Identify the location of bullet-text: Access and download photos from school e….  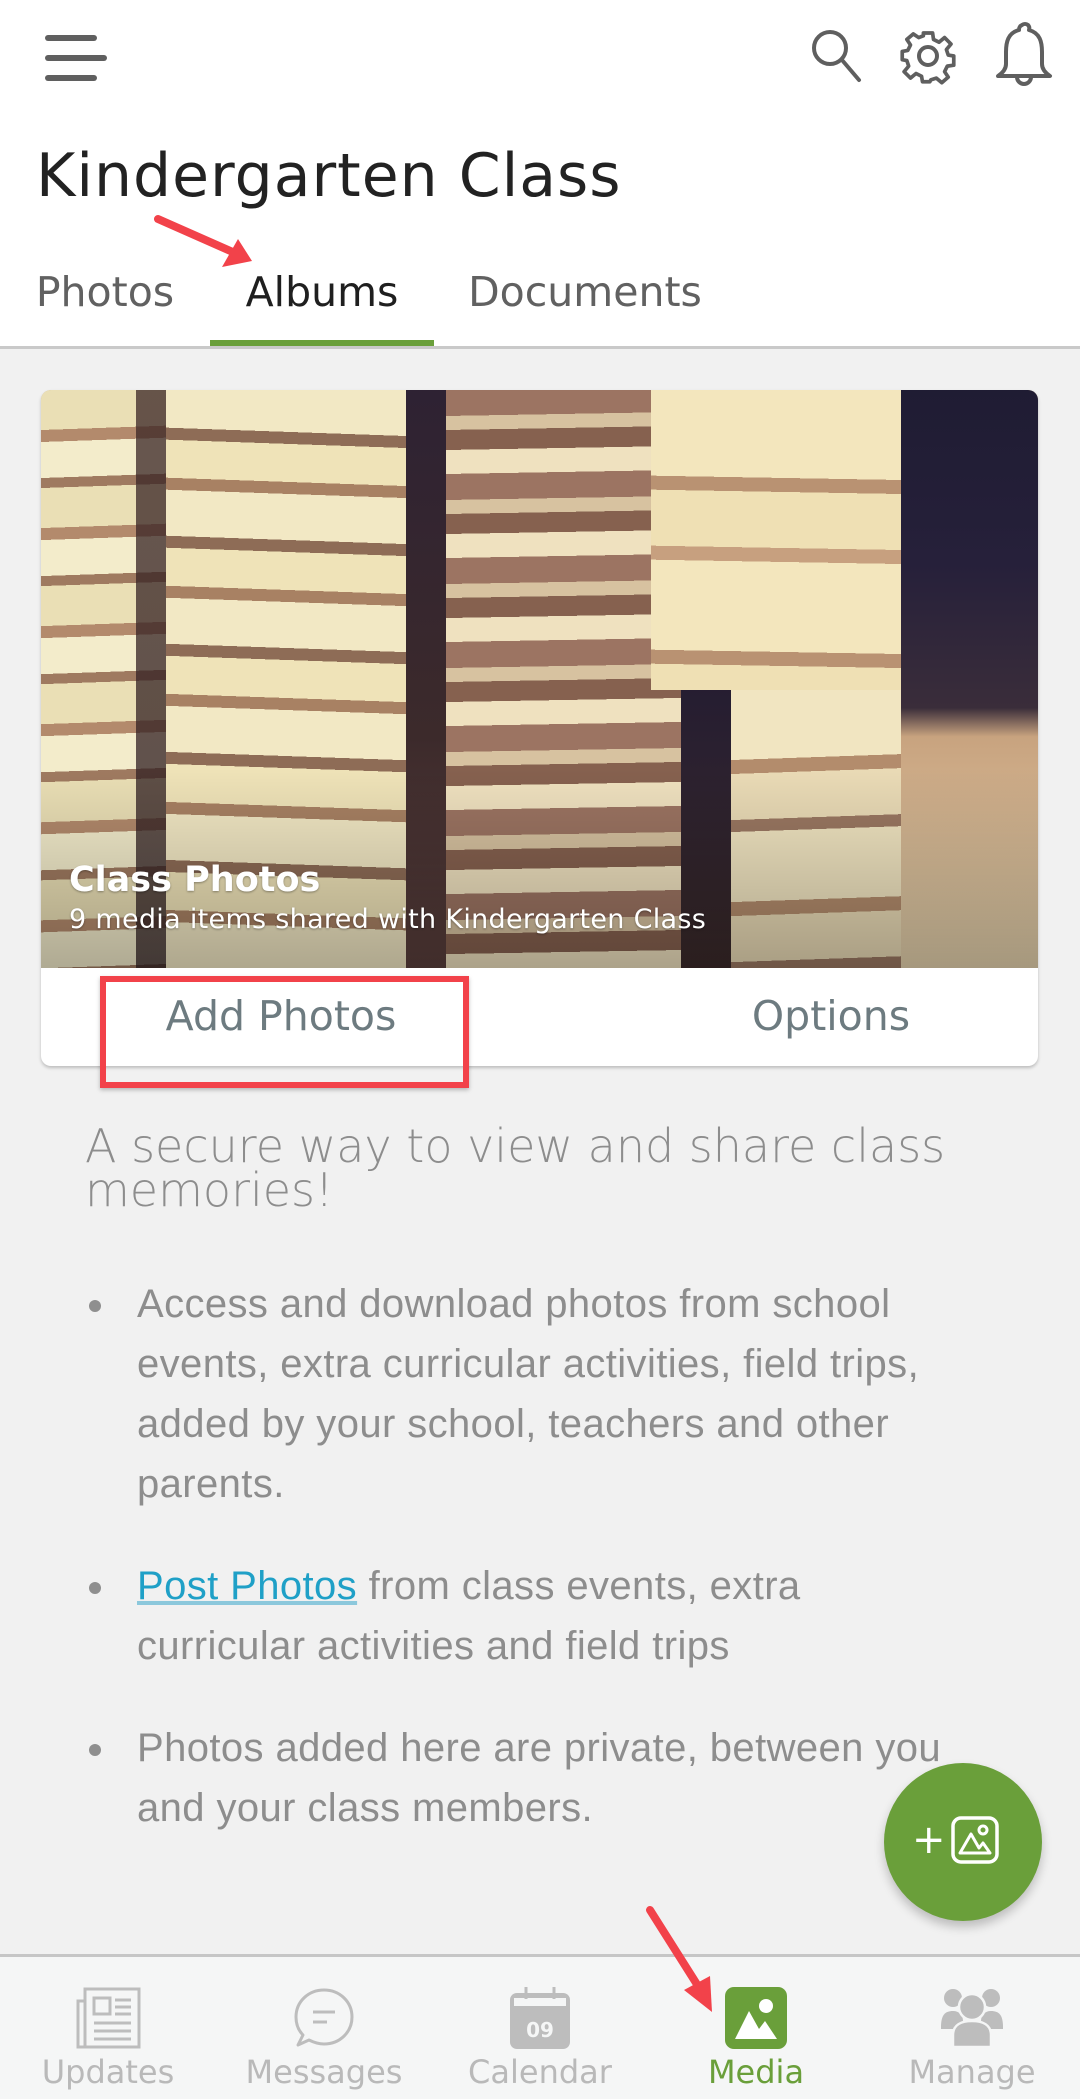
(528, 1394).